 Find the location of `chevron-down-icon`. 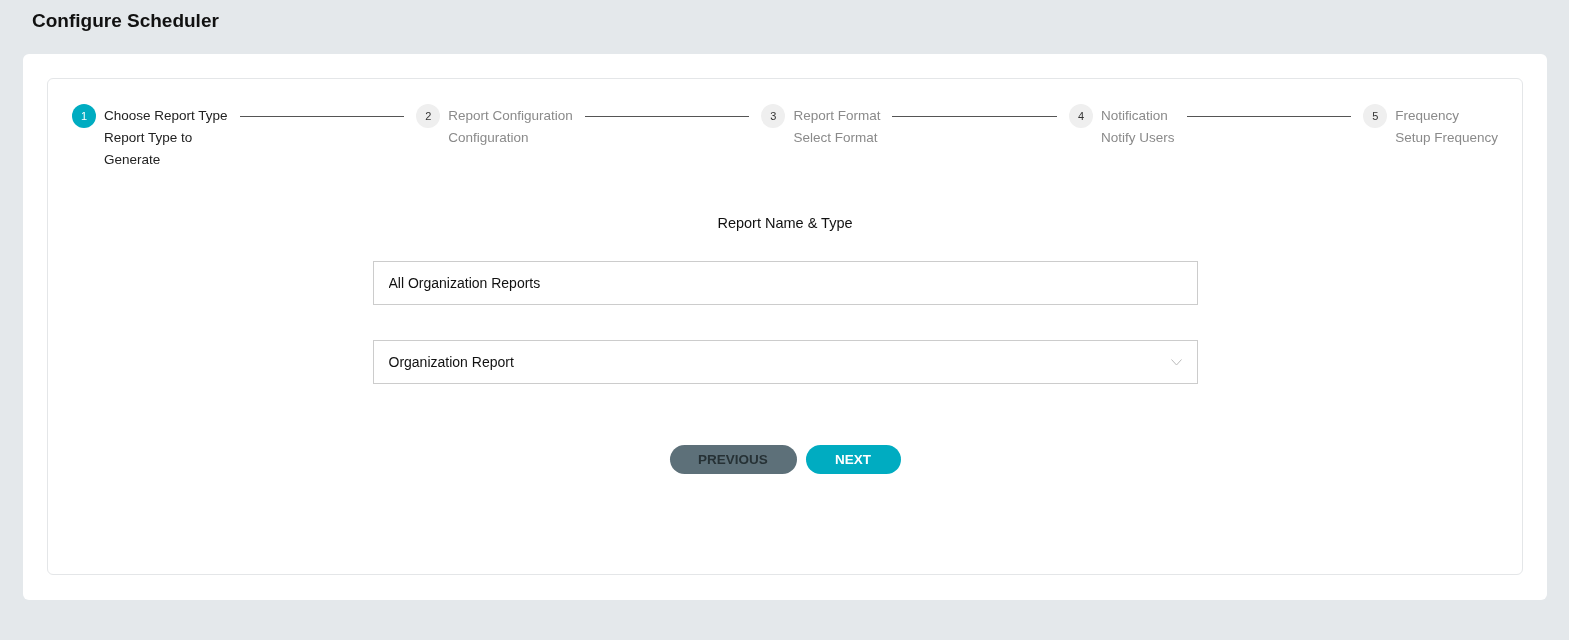

chevron-down-icon is located at coordinates (1176, 362).